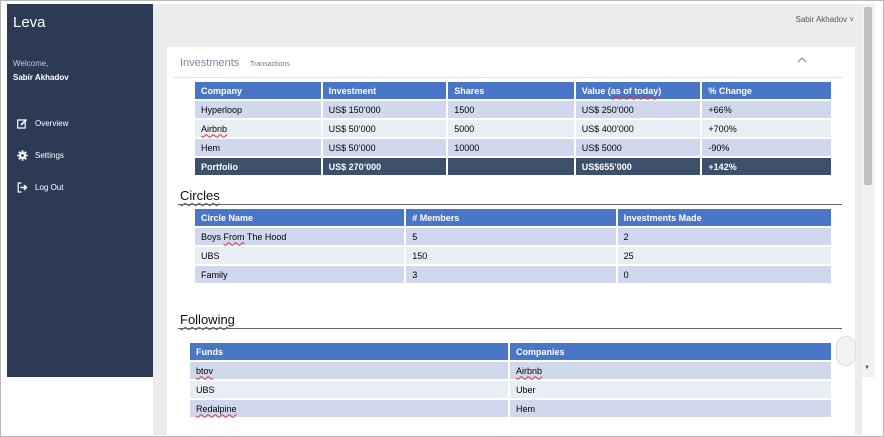 Image resolution: width=884 pixels, height=437 pixels. Describe the element at coordinates (49, 187) in the screenshot. I see `sidebar-item-label: Log Out` at that location.